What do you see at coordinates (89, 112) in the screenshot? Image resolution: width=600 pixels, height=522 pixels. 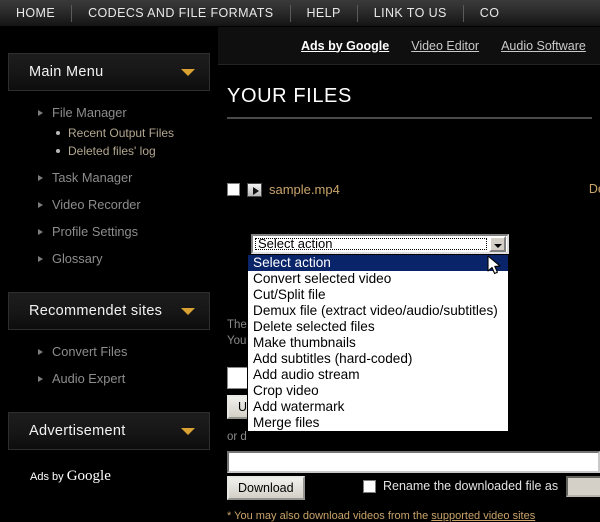 I see `sidebar-item-label: File Manager` at bounding box center [89, 112].